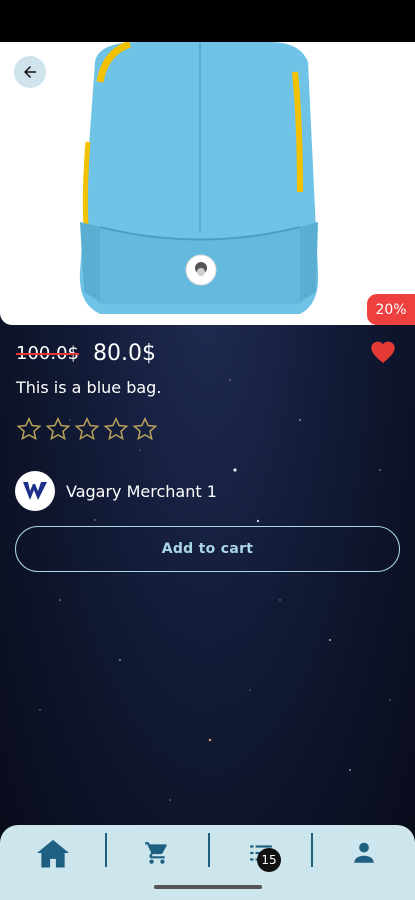 The height and width of the screenshot is (900, 415). I want to click on heart-icon, so click(383, 351).